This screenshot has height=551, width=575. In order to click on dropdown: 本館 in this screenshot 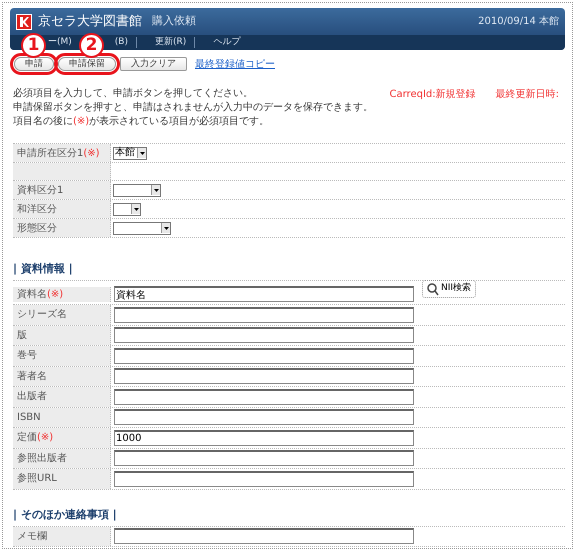, I will do `click(130, 153)`.